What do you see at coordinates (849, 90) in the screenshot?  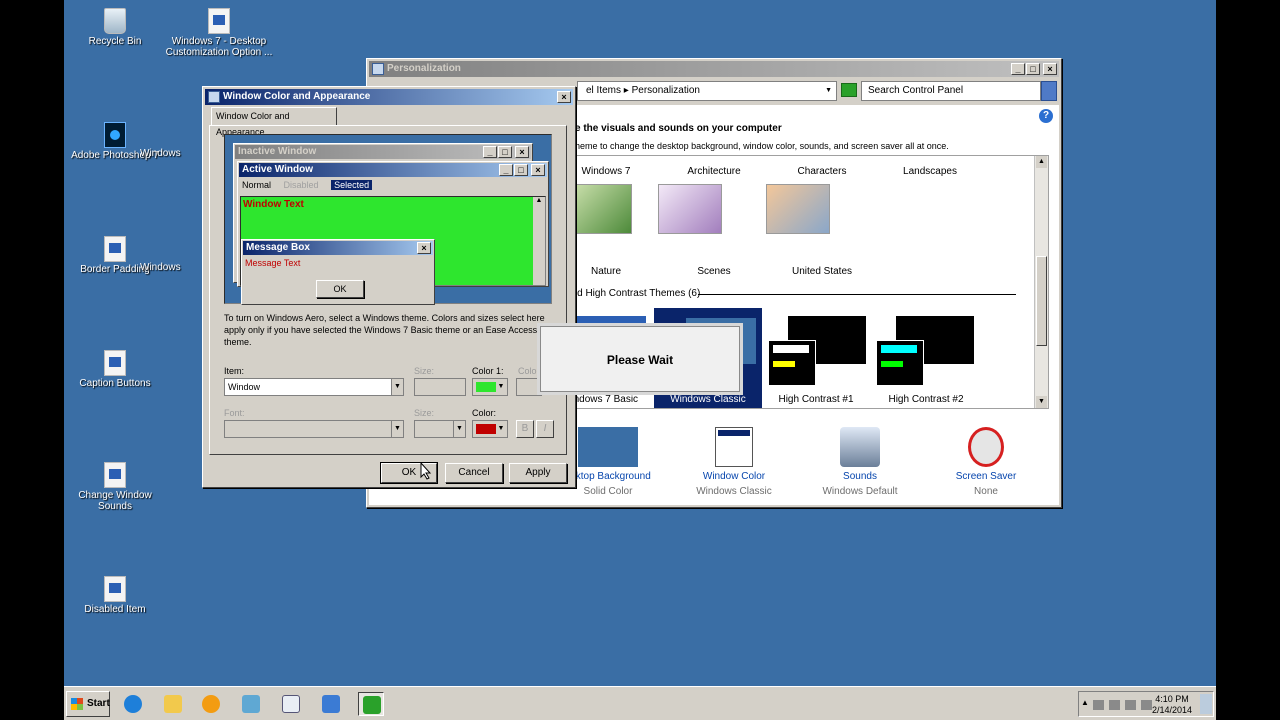 I see `refresh-icon` at bounding box center [849, 90].